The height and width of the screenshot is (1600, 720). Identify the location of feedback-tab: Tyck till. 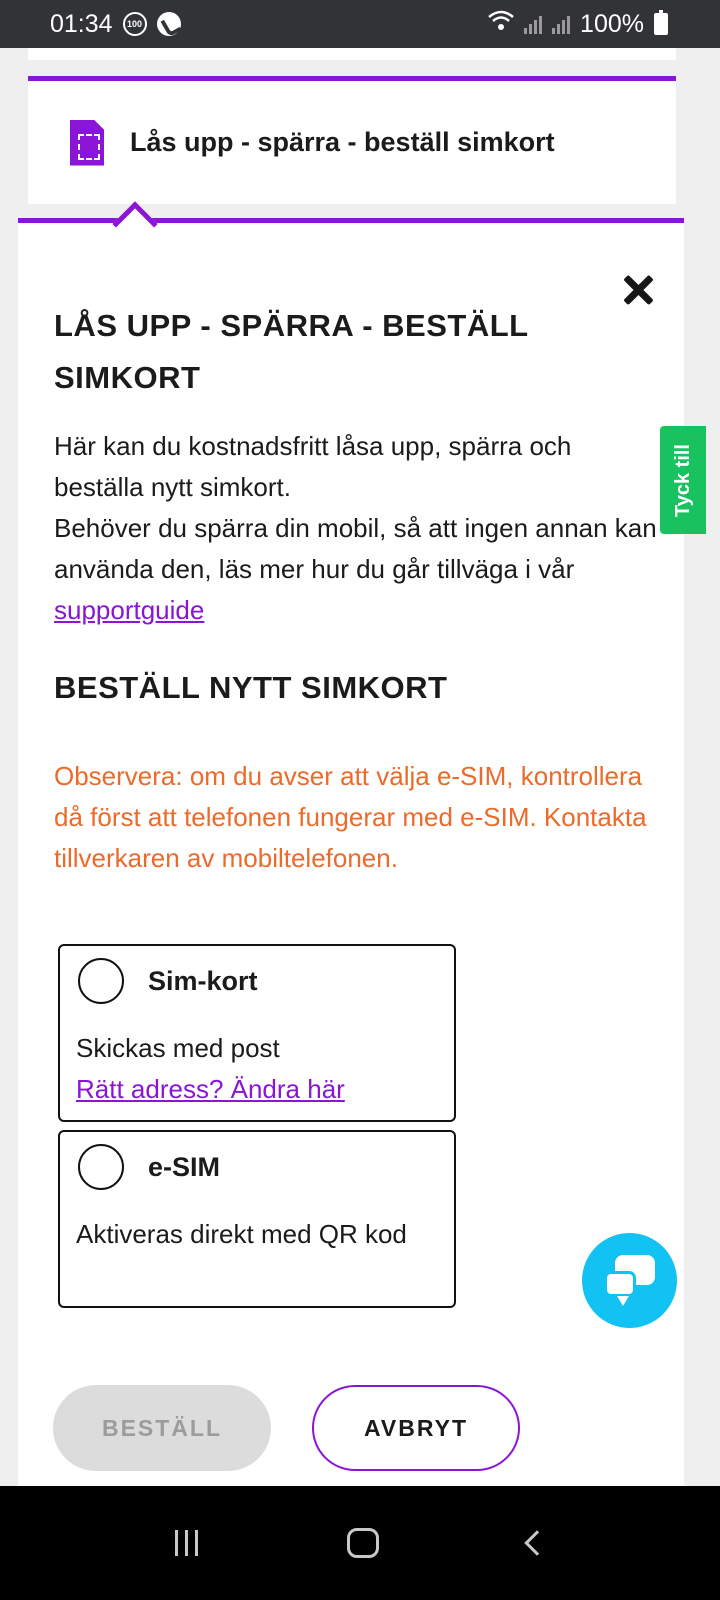
(683, 480).